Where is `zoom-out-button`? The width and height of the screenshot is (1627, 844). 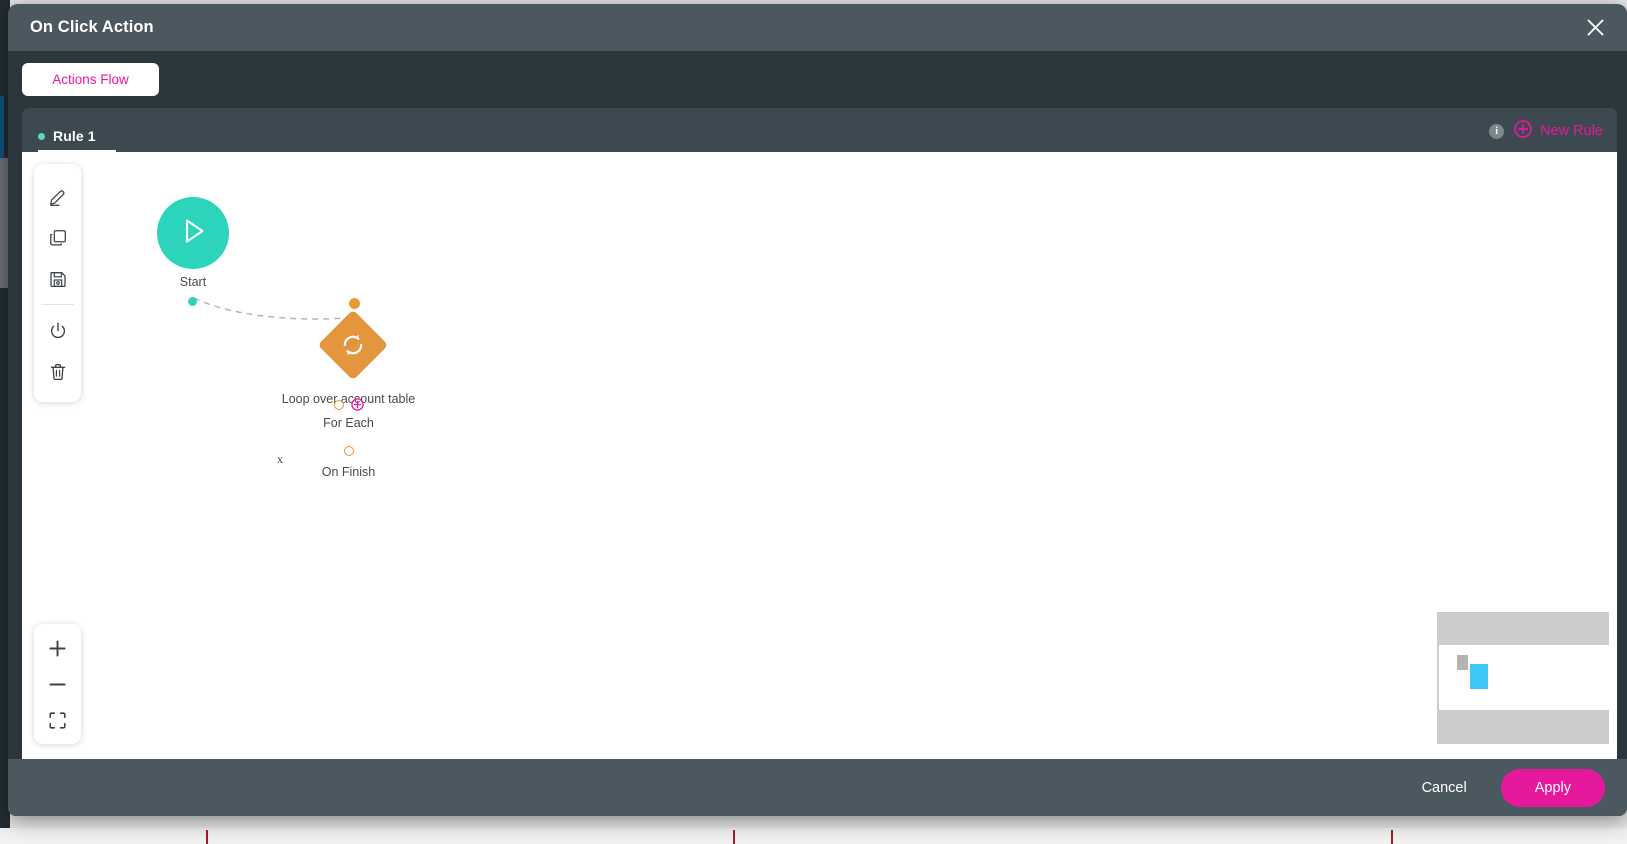 zoom-out-button is located at coordinates (58, 684).